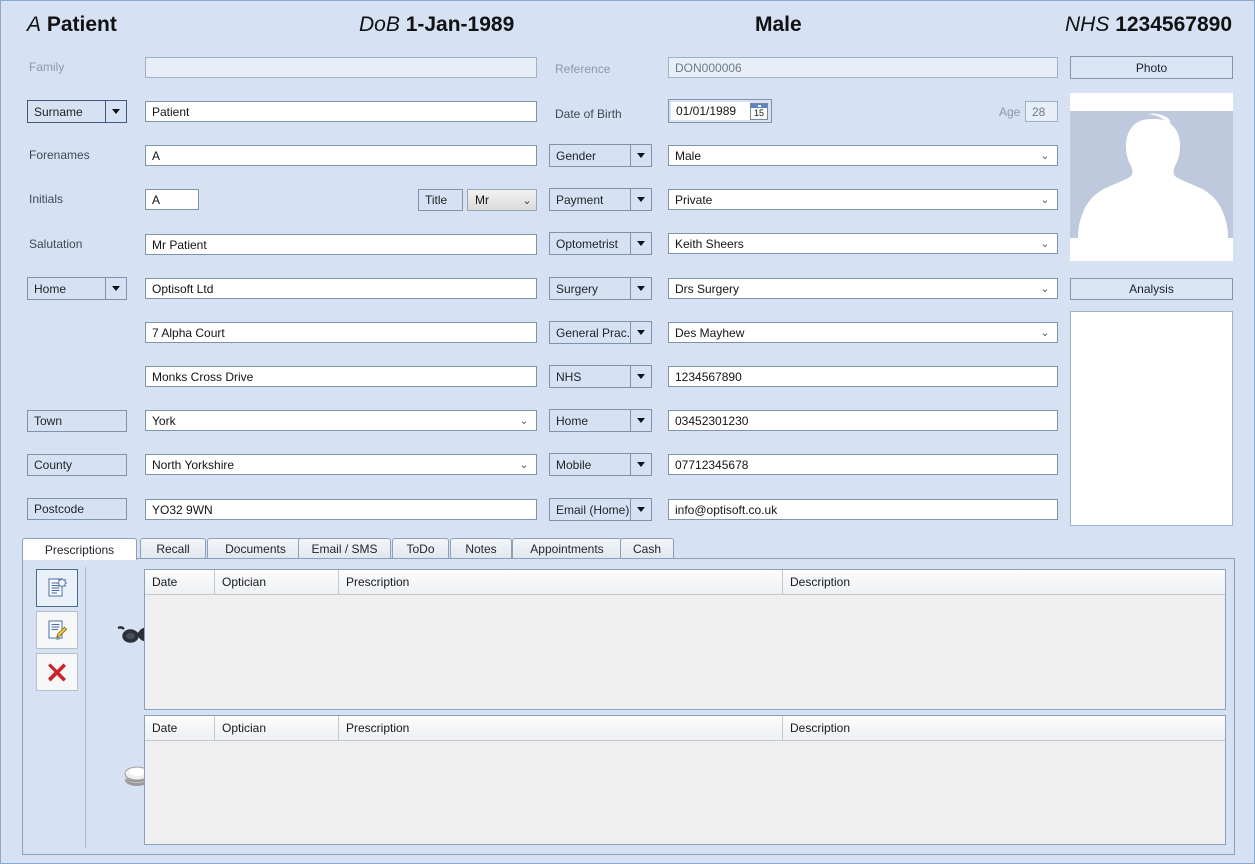  I want to click on tab-prescriptions: Prescriptions, so click(79, 549).